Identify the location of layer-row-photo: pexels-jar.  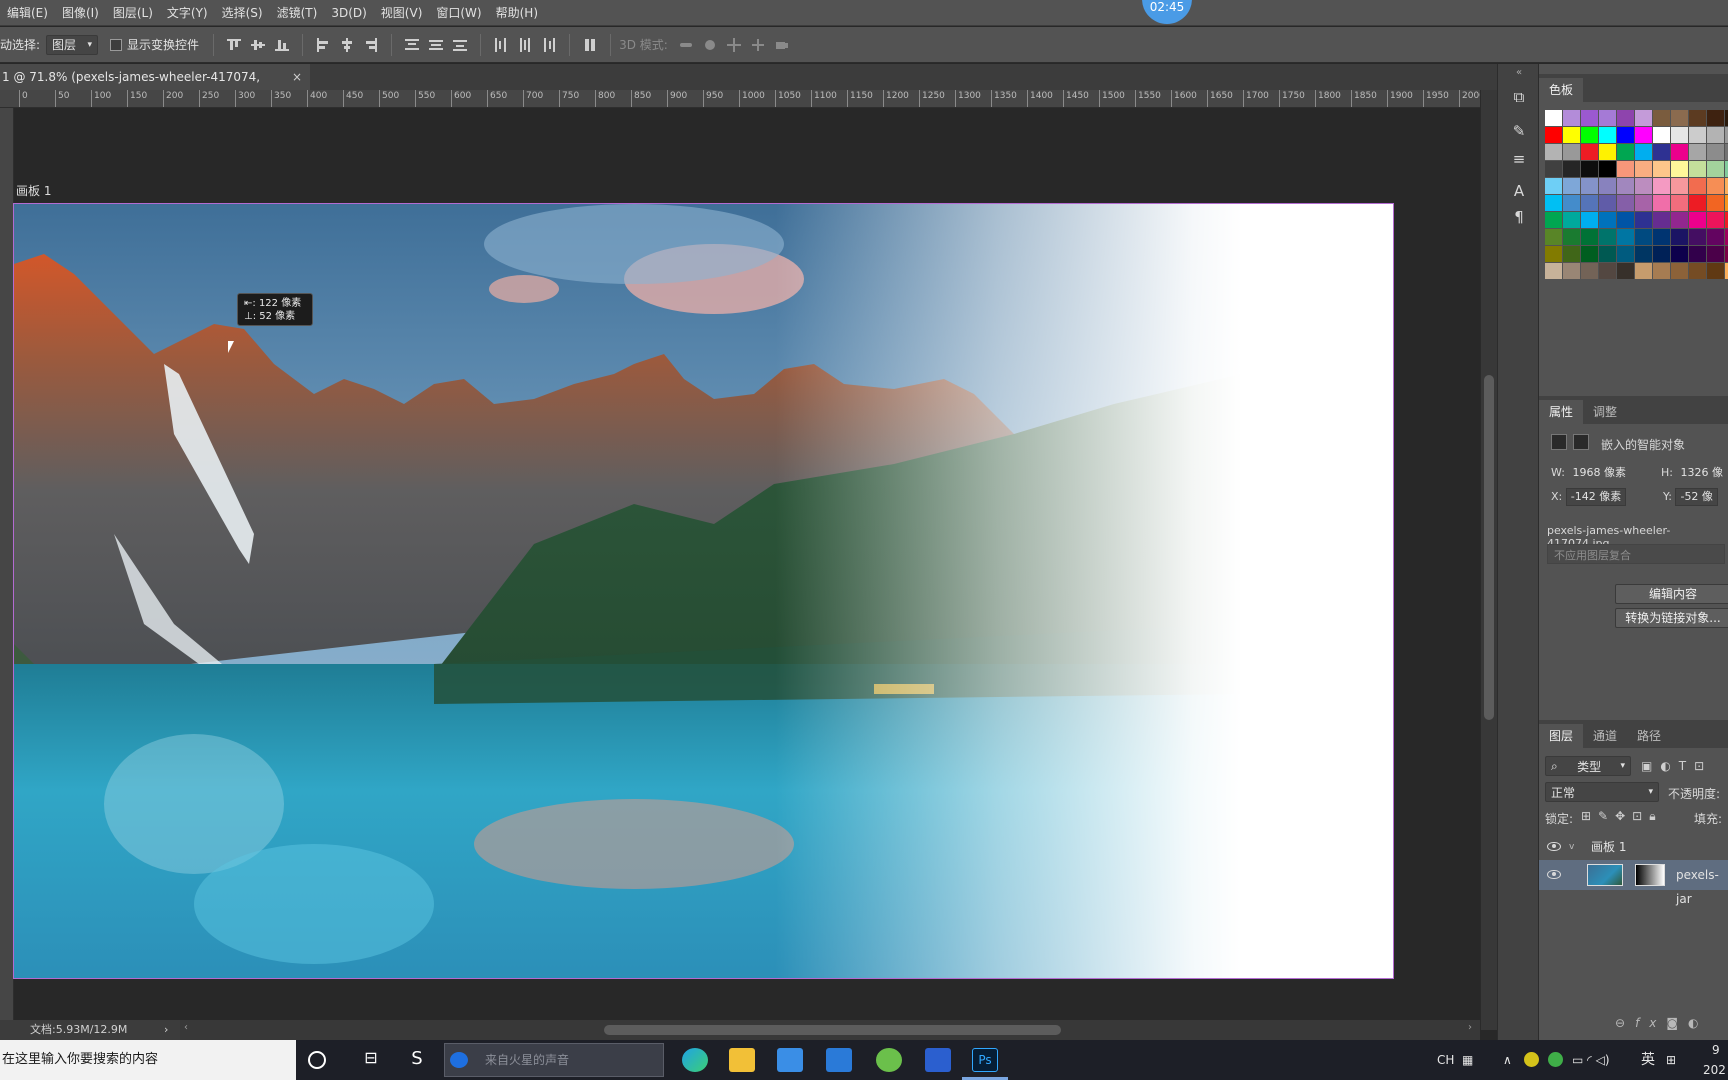
(1633, 883).